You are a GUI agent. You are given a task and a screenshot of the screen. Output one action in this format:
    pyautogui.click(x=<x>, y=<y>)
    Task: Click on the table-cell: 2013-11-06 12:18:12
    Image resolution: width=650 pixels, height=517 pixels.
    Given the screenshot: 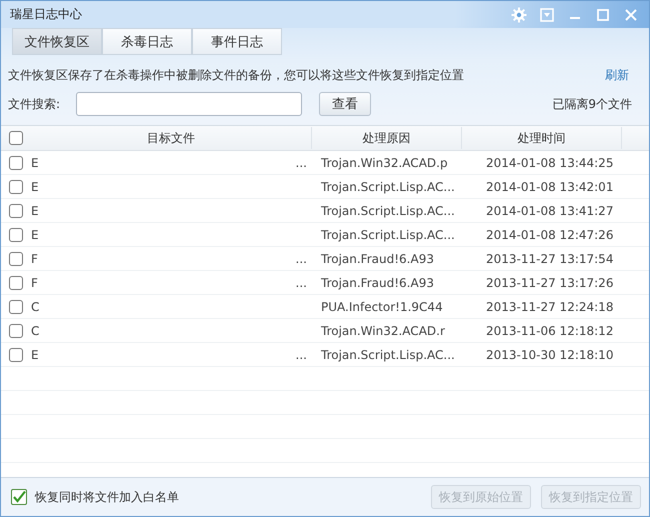 What is the action you would take?
    pyautogui.click(x=550, y=331)
    